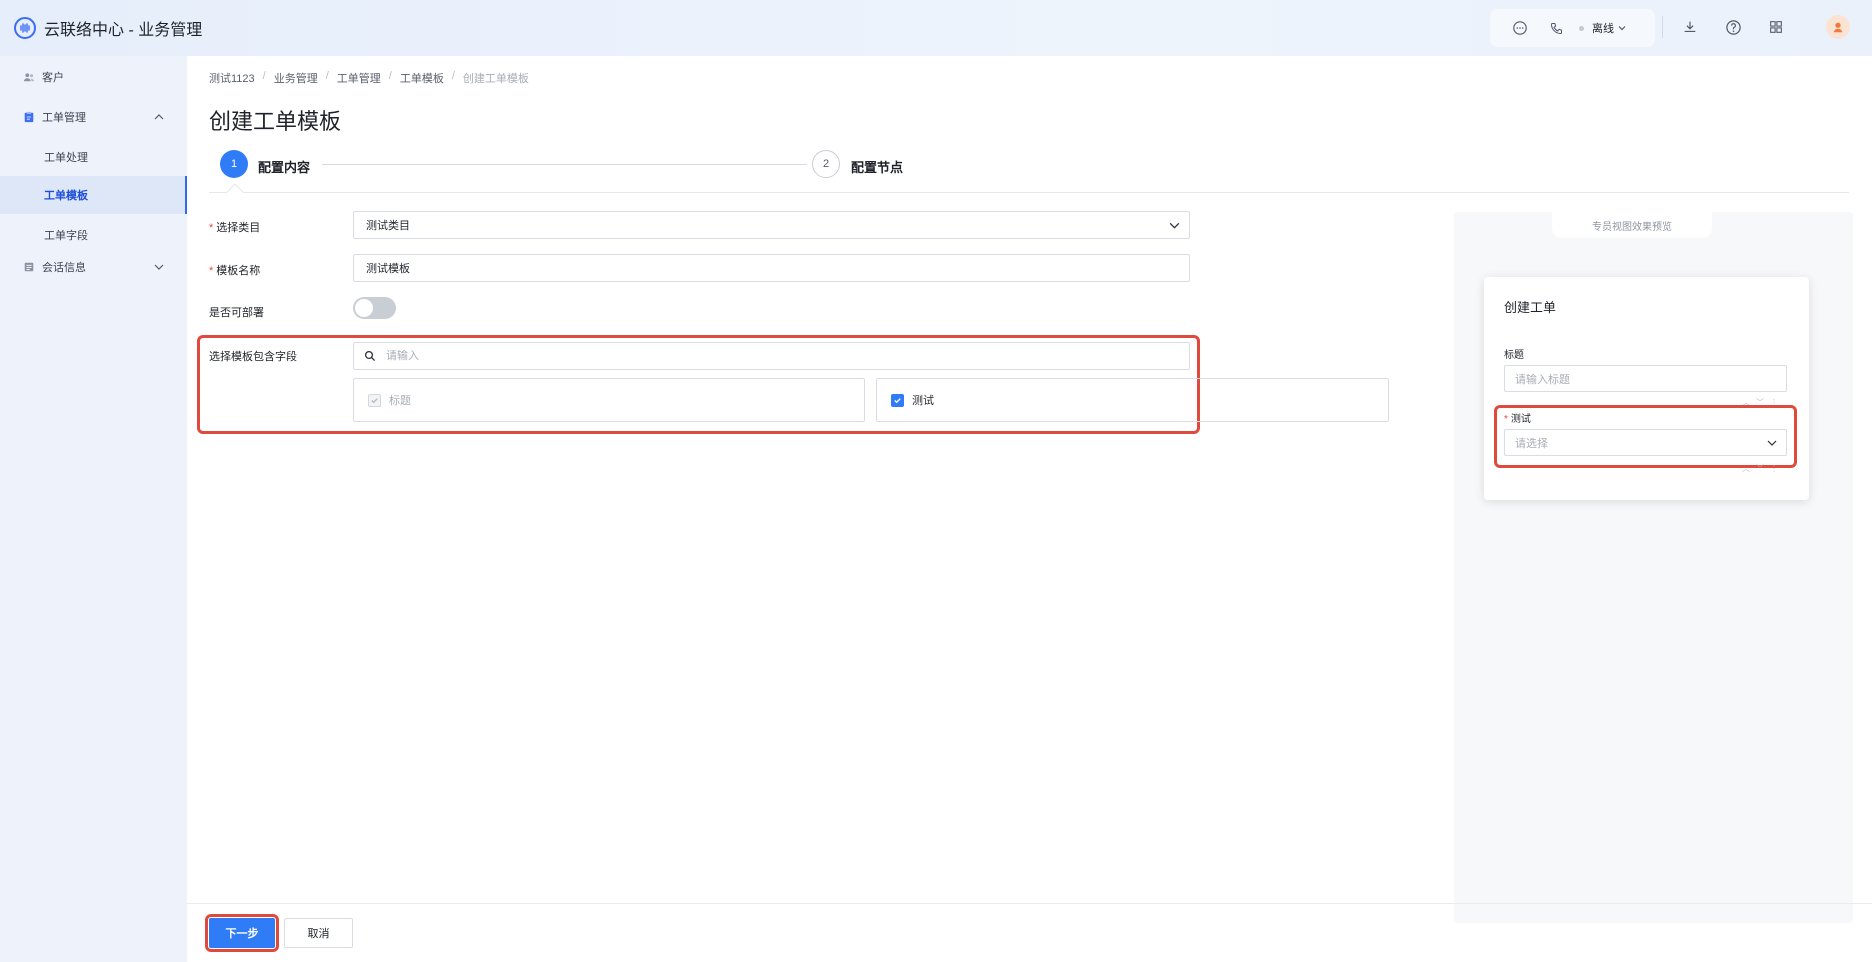 This screenshot has height=962, width=1872. Describe the element at coordinates (296, 78) in the screenshot. I see `breadcrumb-item: 业务管理` at that location.